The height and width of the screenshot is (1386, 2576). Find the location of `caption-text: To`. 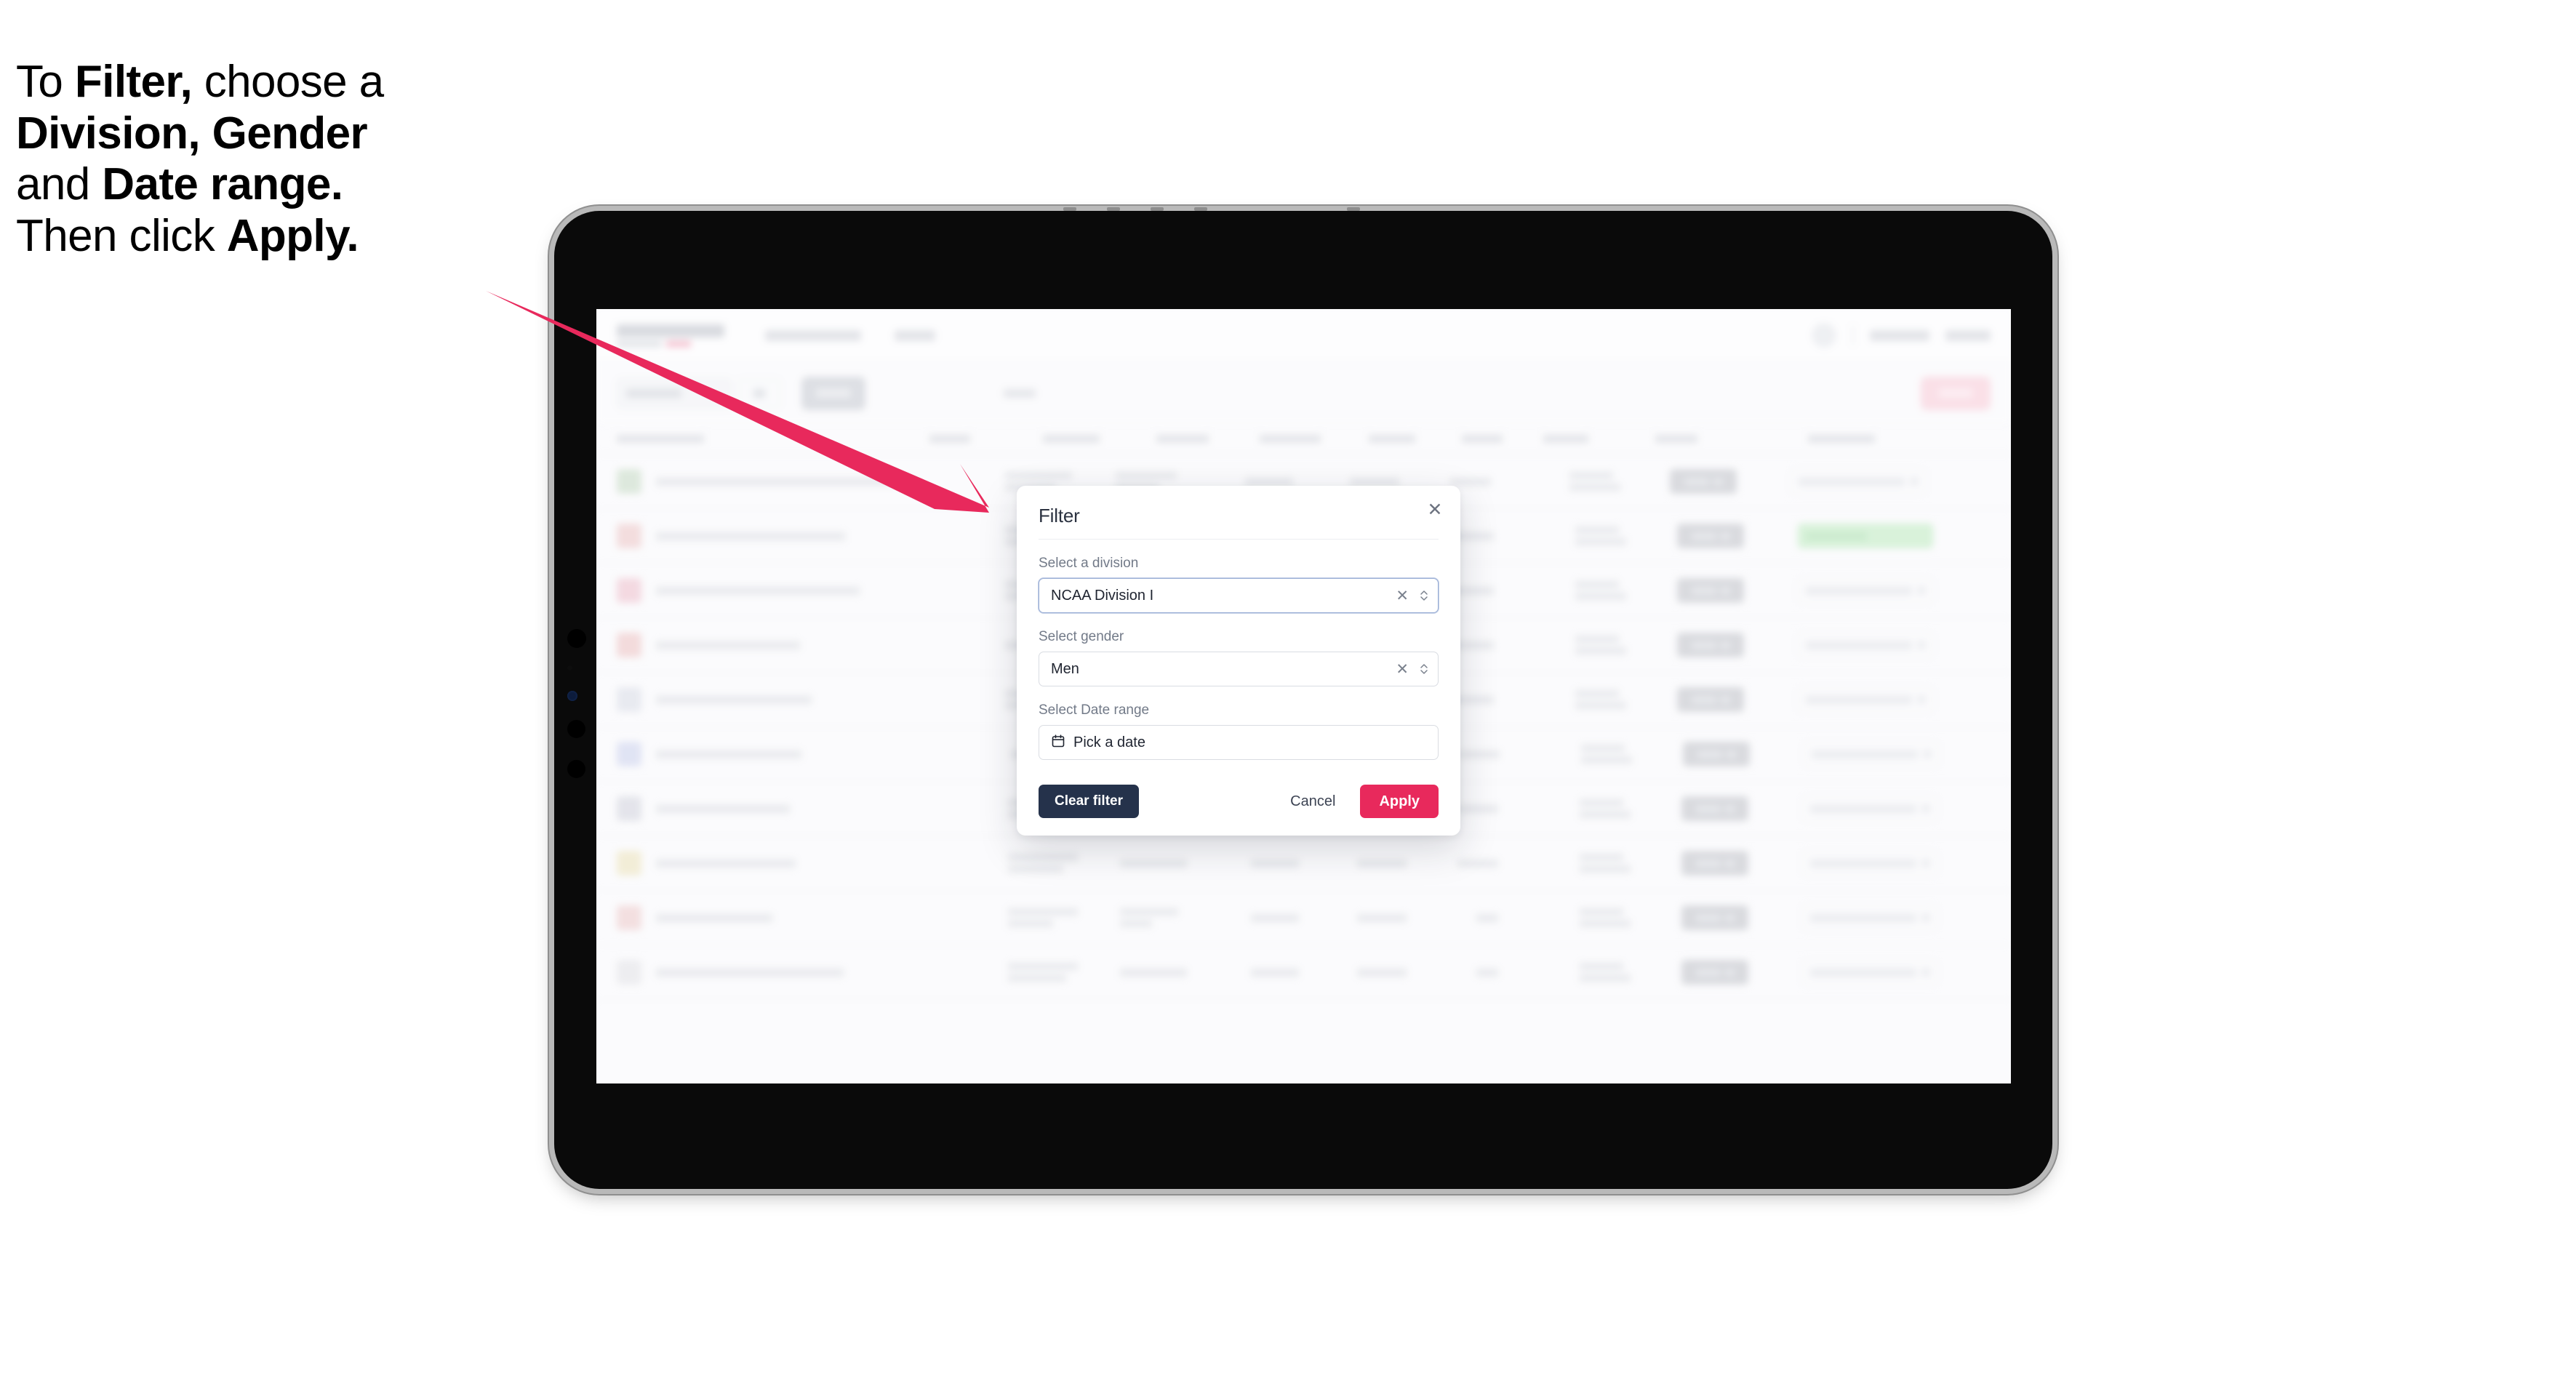

caption-text: To is located at coordinates (45, 82).